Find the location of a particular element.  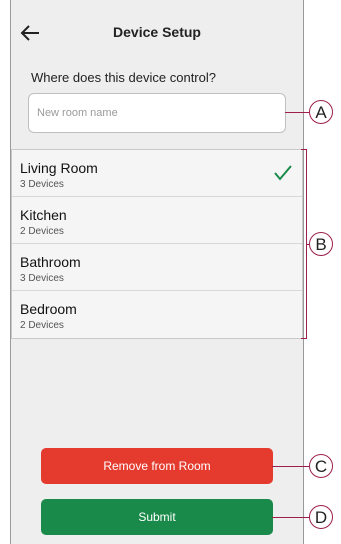

callout-label-d: D is located at coordinates (321, 517).